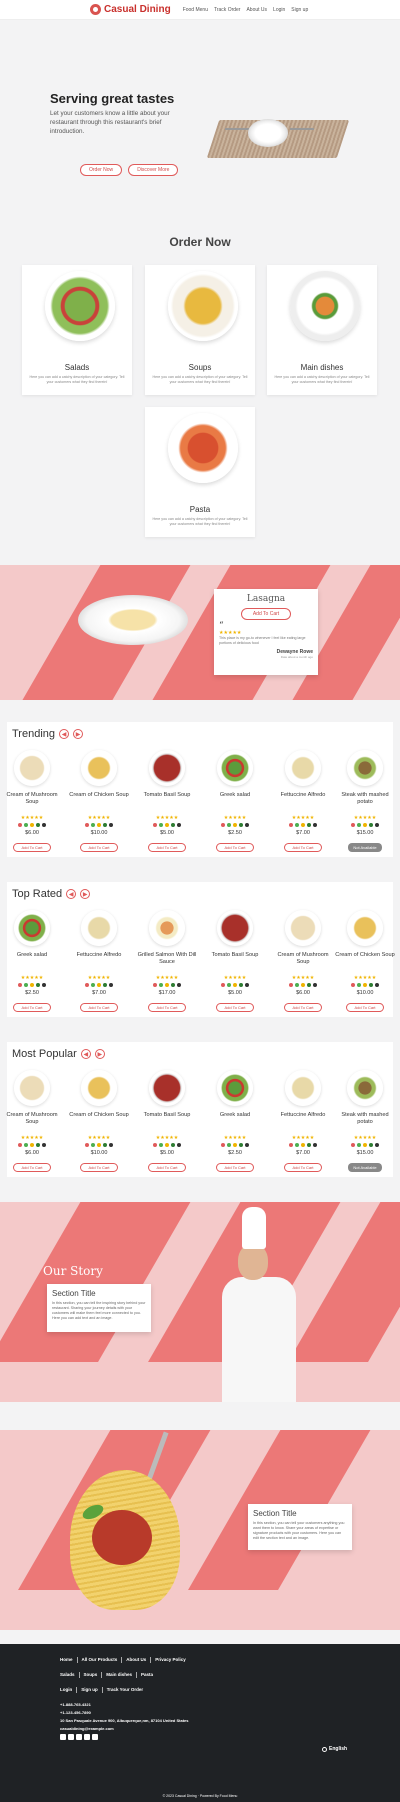  Describe the element at coordinates (130, 9) in the screenshot. I see `brand-logo: Casual Dining` at that location.